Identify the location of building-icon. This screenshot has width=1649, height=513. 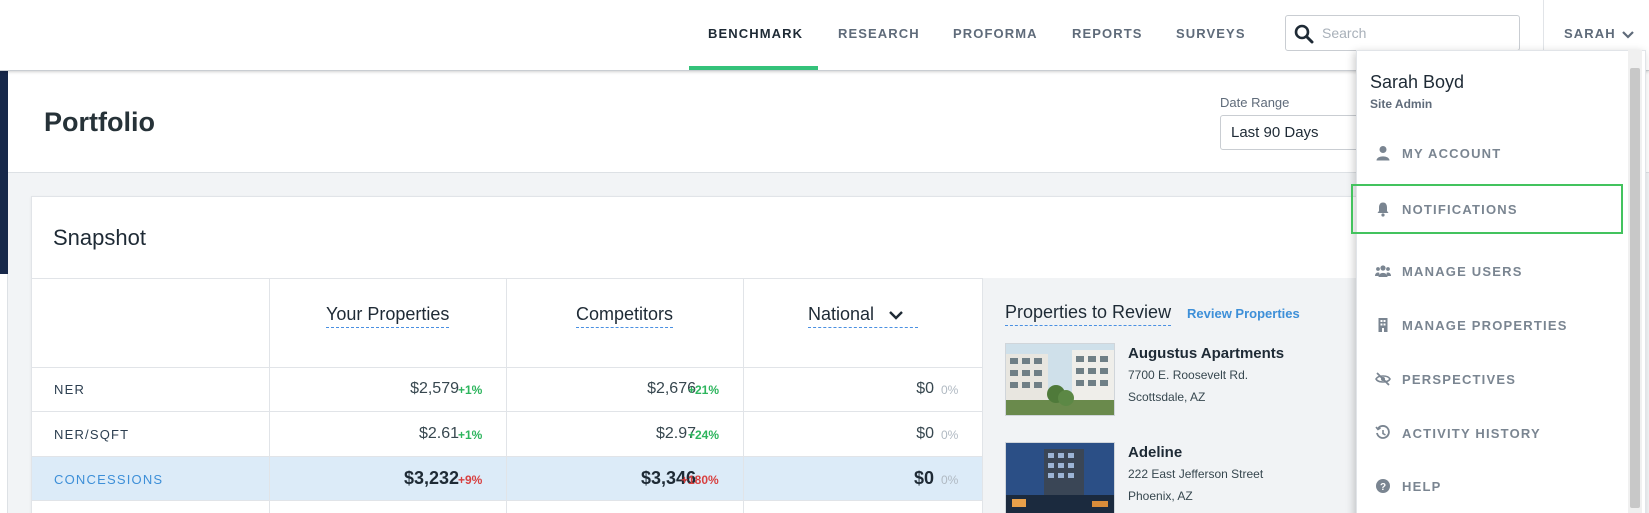
(1383, 325).